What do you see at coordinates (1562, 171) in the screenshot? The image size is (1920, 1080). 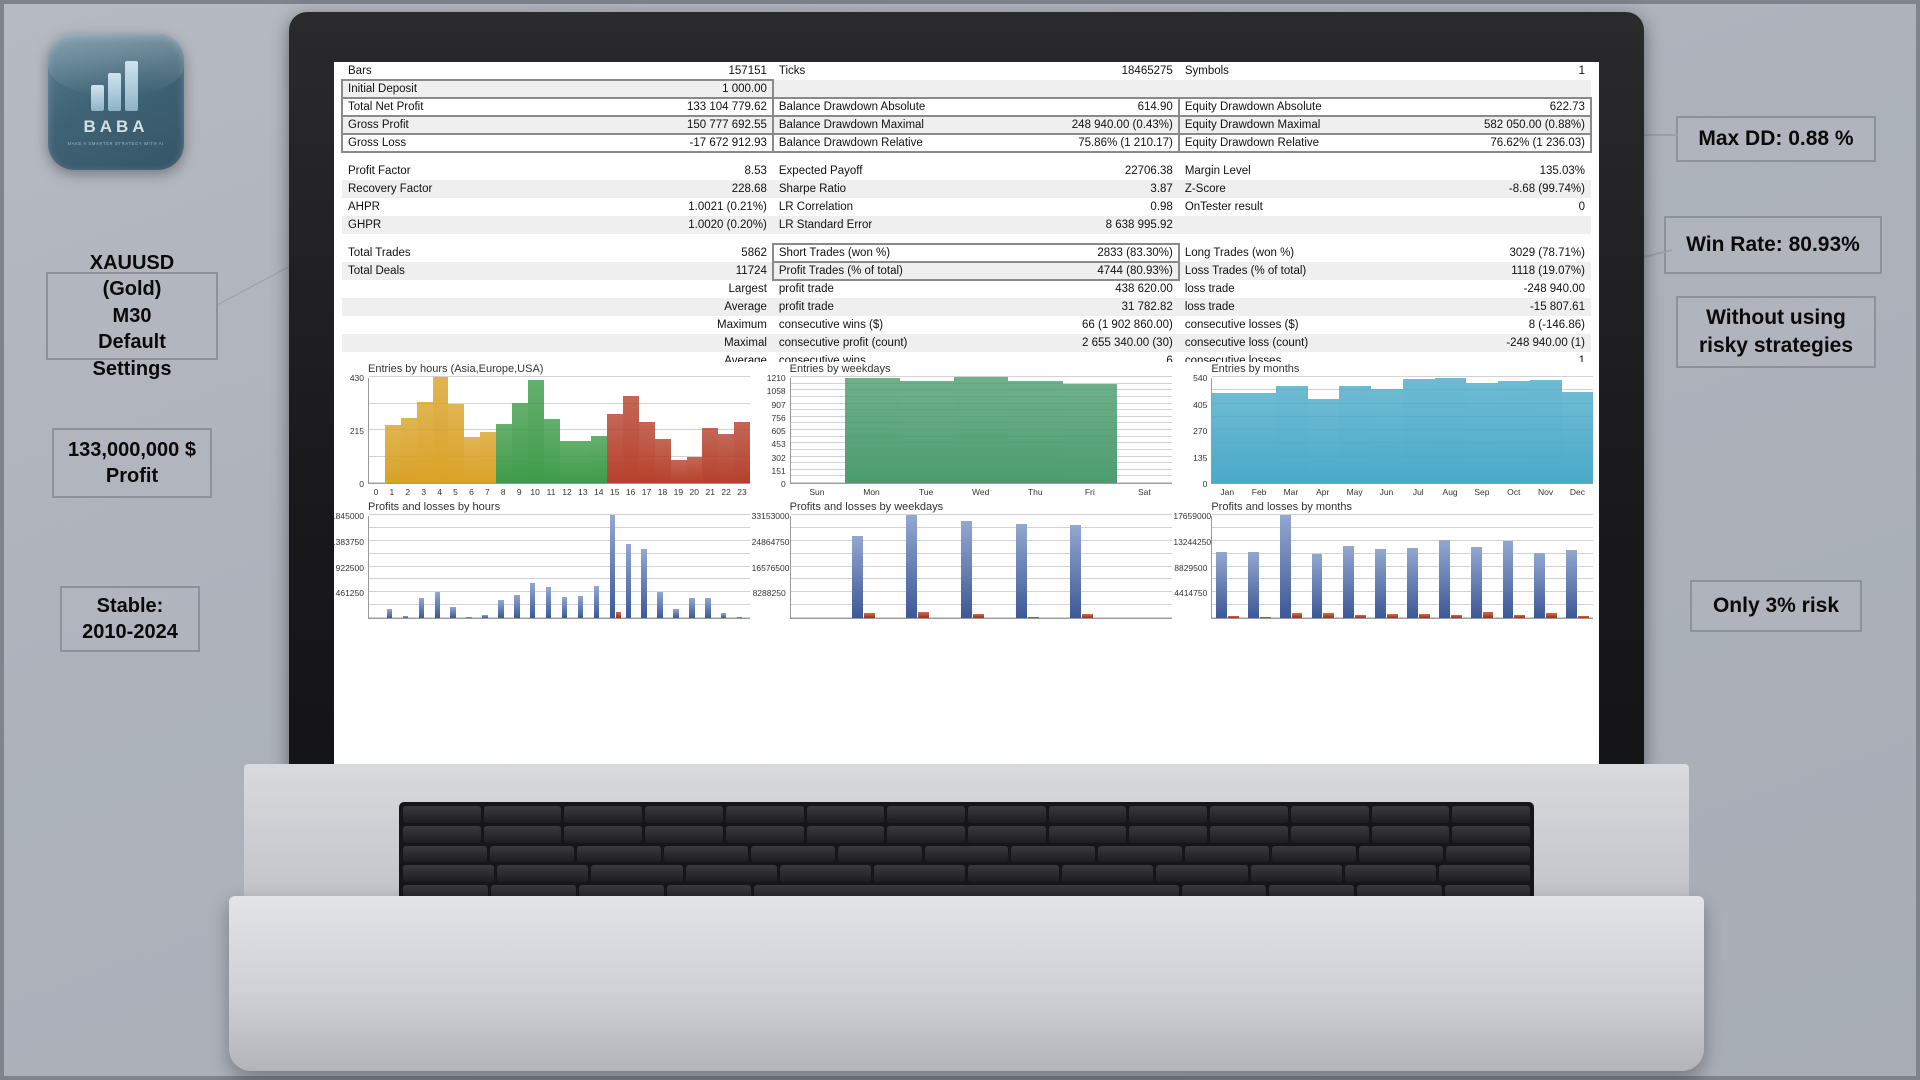 I see `report-cell-value: 135.03%` at bounding box center [1562, 171].